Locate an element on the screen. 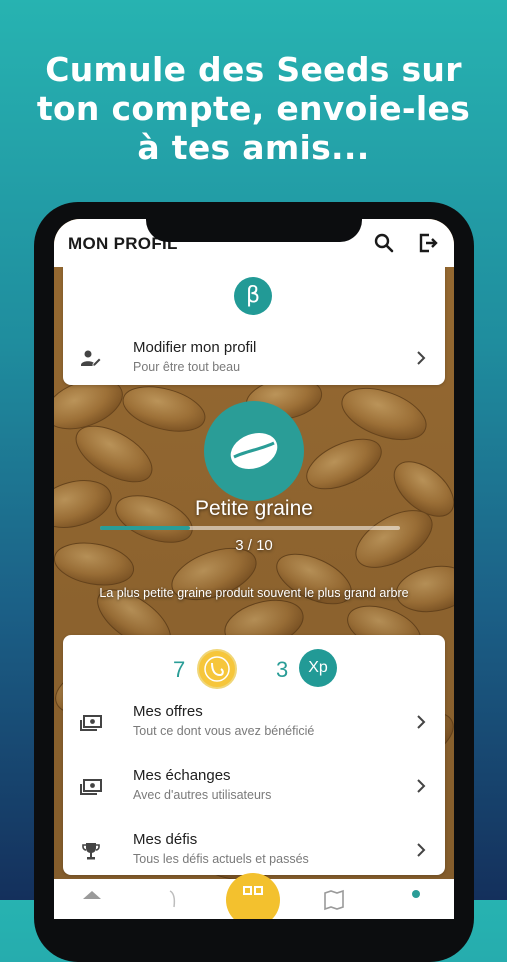 Image resolution: width=507 pixels, height=962 pixels. menu-item-subtitle: Avec d'autres utilisateurs is located at coordinates (202, 795).